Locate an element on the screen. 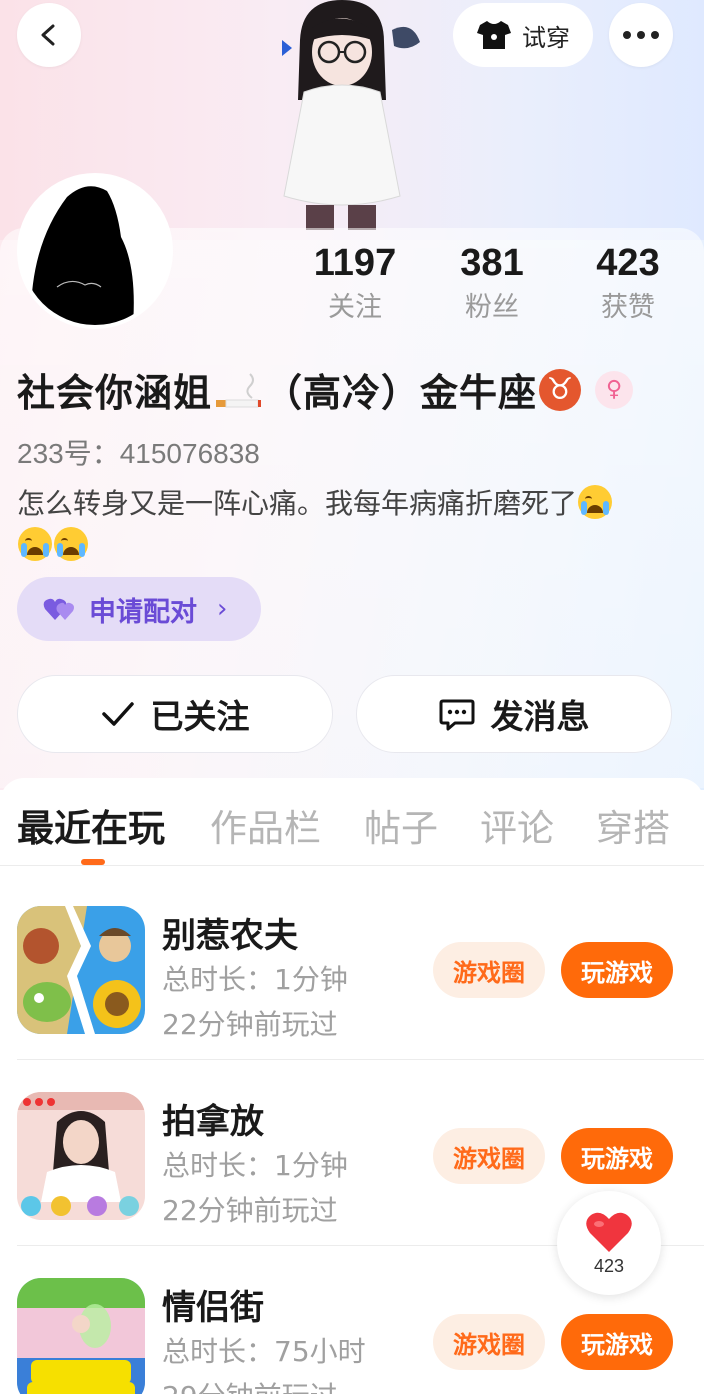 The height and width of the screenshot is (1394, 704). like-button: 423 is located at coordinates (609, 1243).